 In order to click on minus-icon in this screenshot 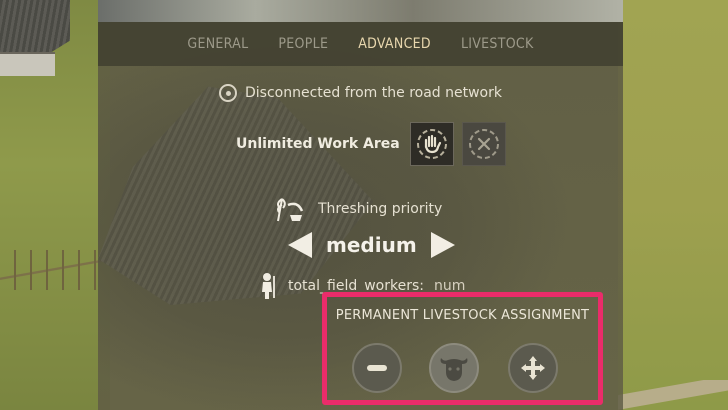, I will do `click(377, 368)`.